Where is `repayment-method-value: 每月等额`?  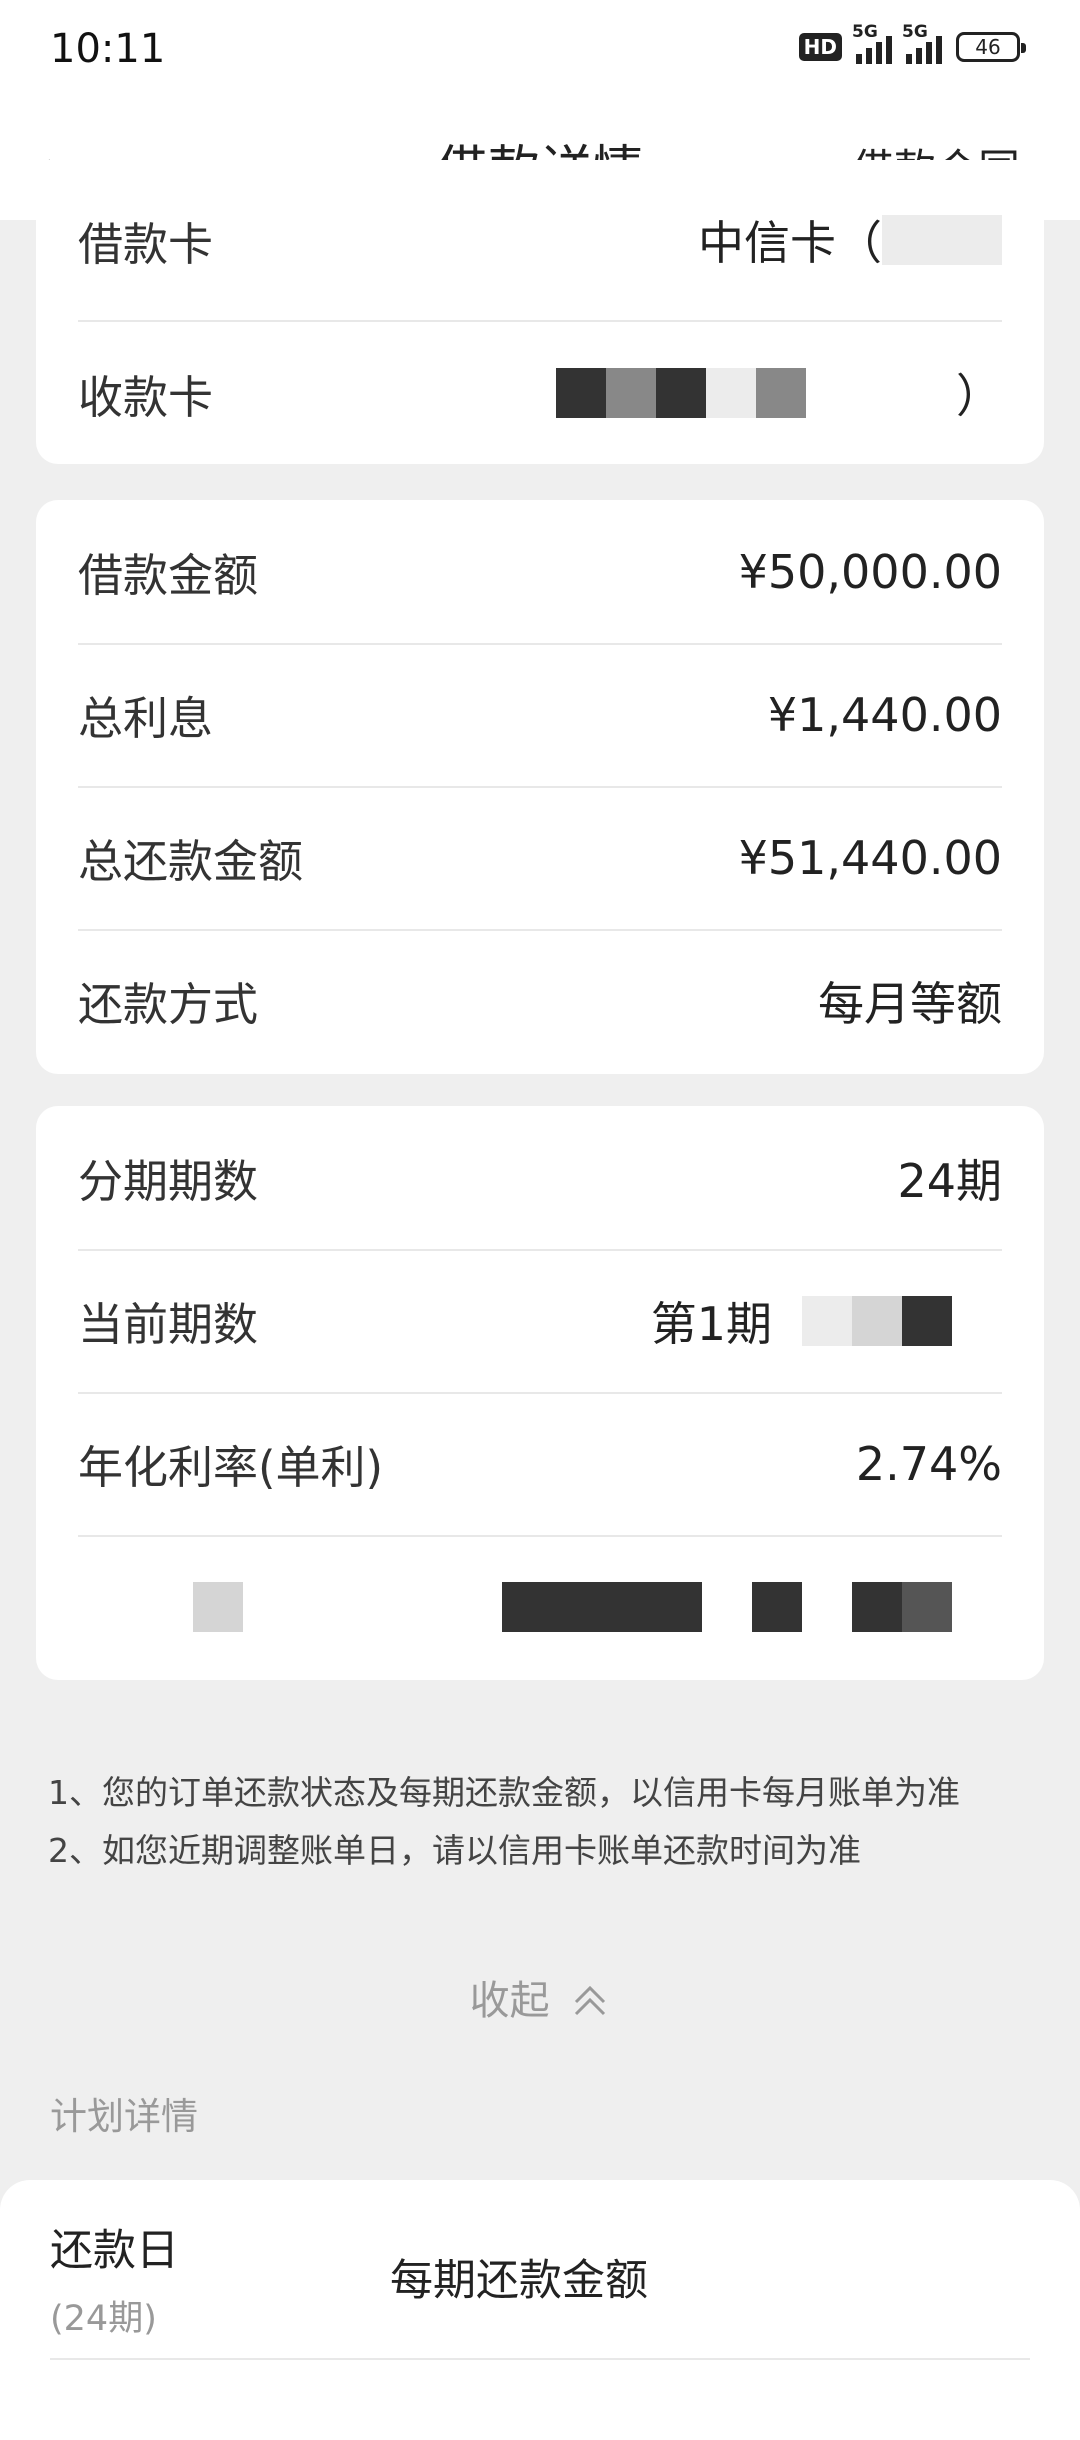
repayment-method-value: 每月等额 is located at coordinates (910, 1003).